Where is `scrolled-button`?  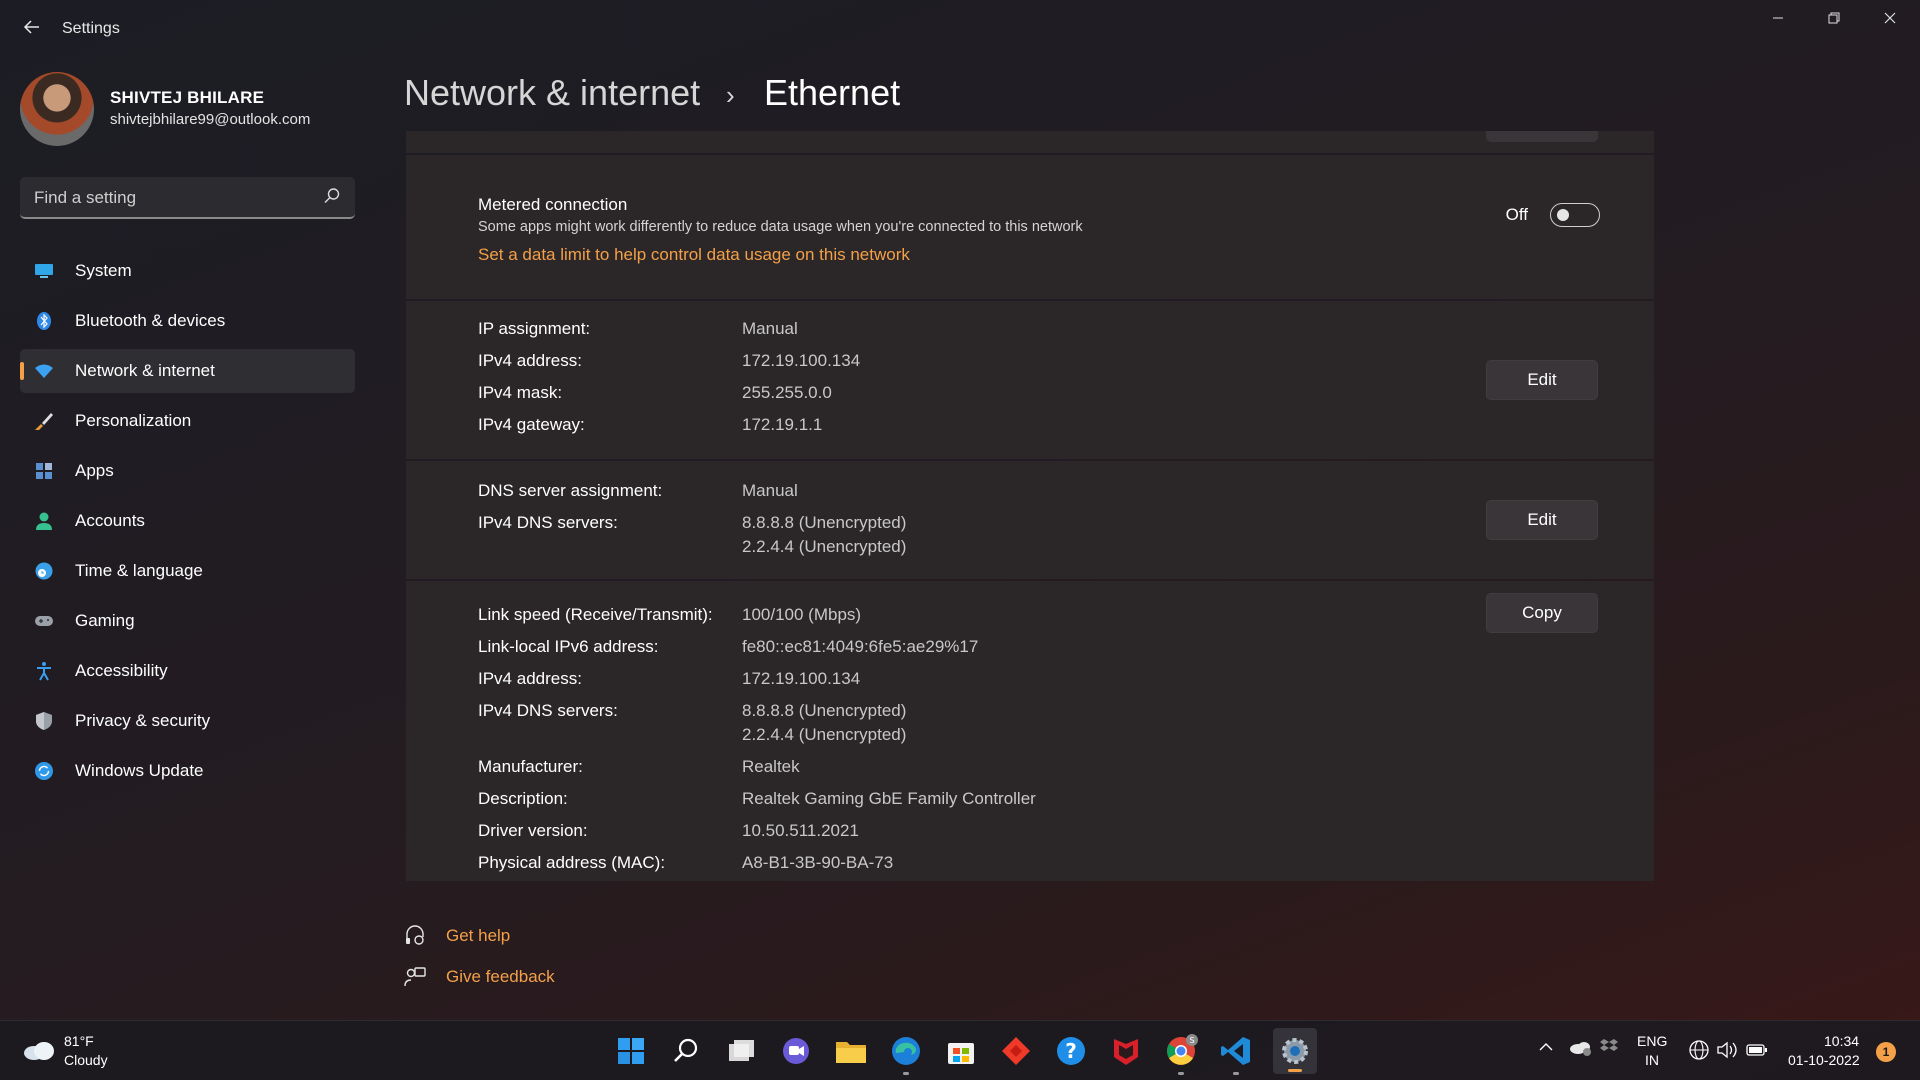
scrolled-button is located at coordinates (1542, 136).